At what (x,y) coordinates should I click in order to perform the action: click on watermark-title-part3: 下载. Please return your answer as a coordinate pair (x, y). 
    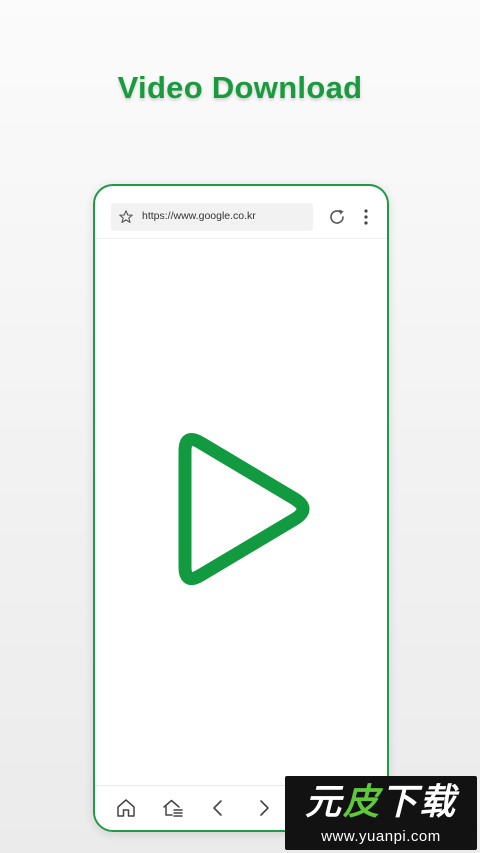
    Looking at the image, I should click on (419, 802).